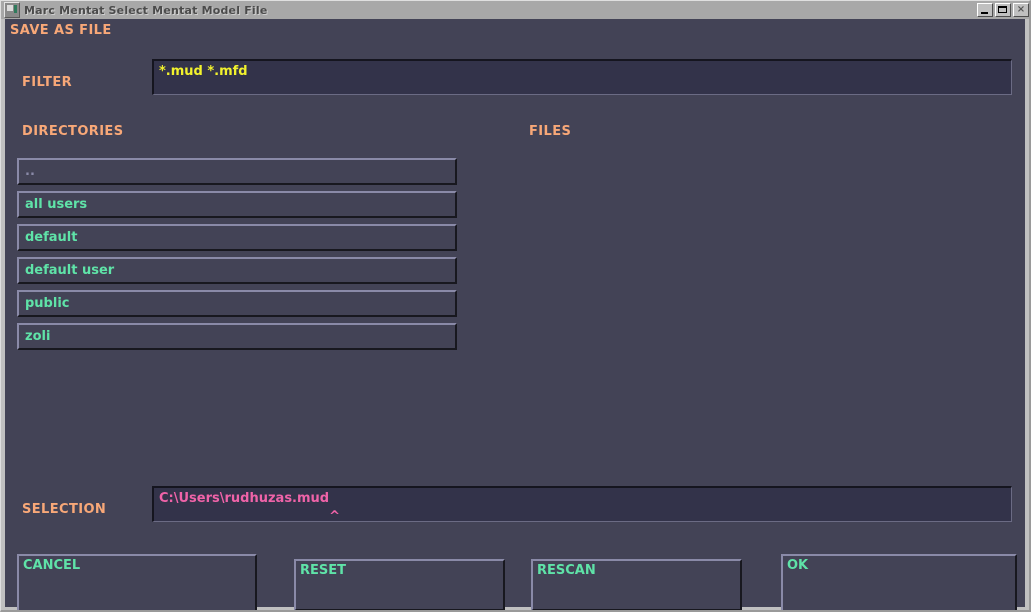 The width and height of the screenshot is (1031, 612). Describe the element at coordinates (1021, 10) in the screenshot. I see `close-icon: ×` at that location.